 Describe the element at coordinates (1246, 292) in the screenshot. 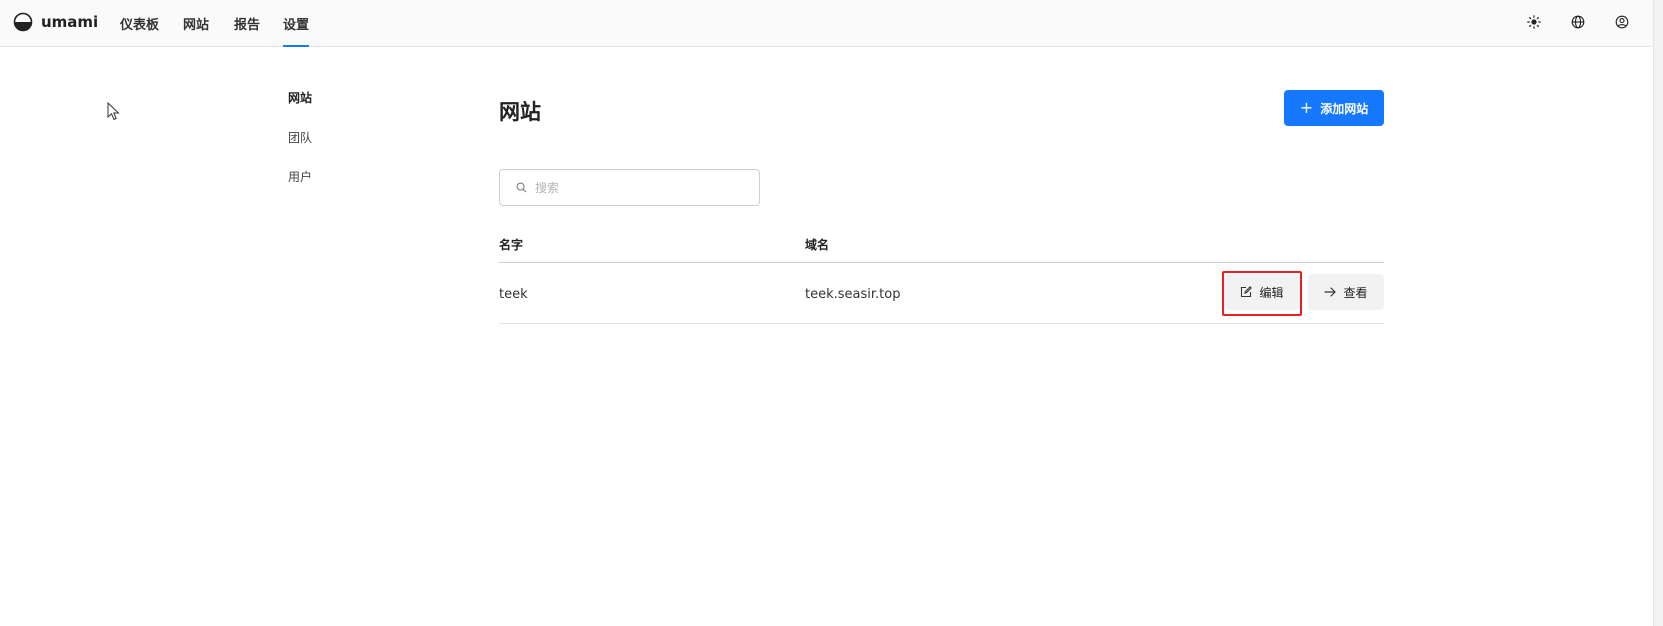

I see `edit-icon` at that location.